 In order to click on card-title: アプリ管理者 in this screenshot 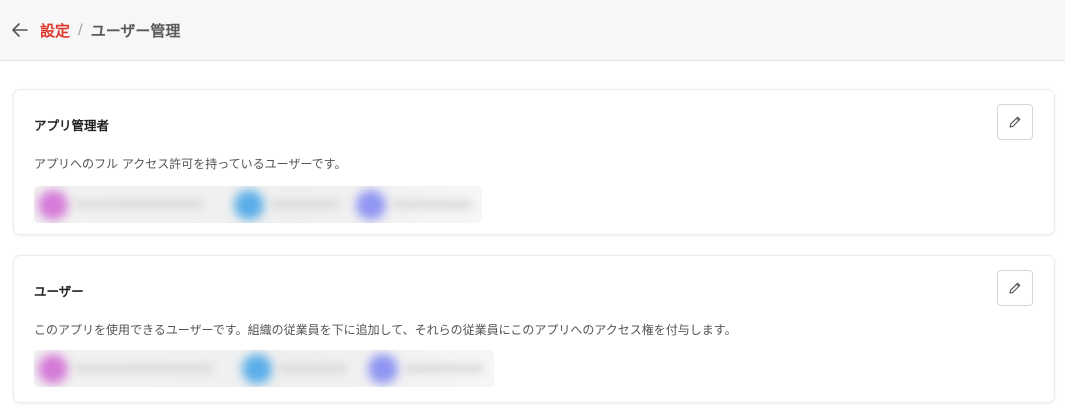, I will do `click(72, 125)`.